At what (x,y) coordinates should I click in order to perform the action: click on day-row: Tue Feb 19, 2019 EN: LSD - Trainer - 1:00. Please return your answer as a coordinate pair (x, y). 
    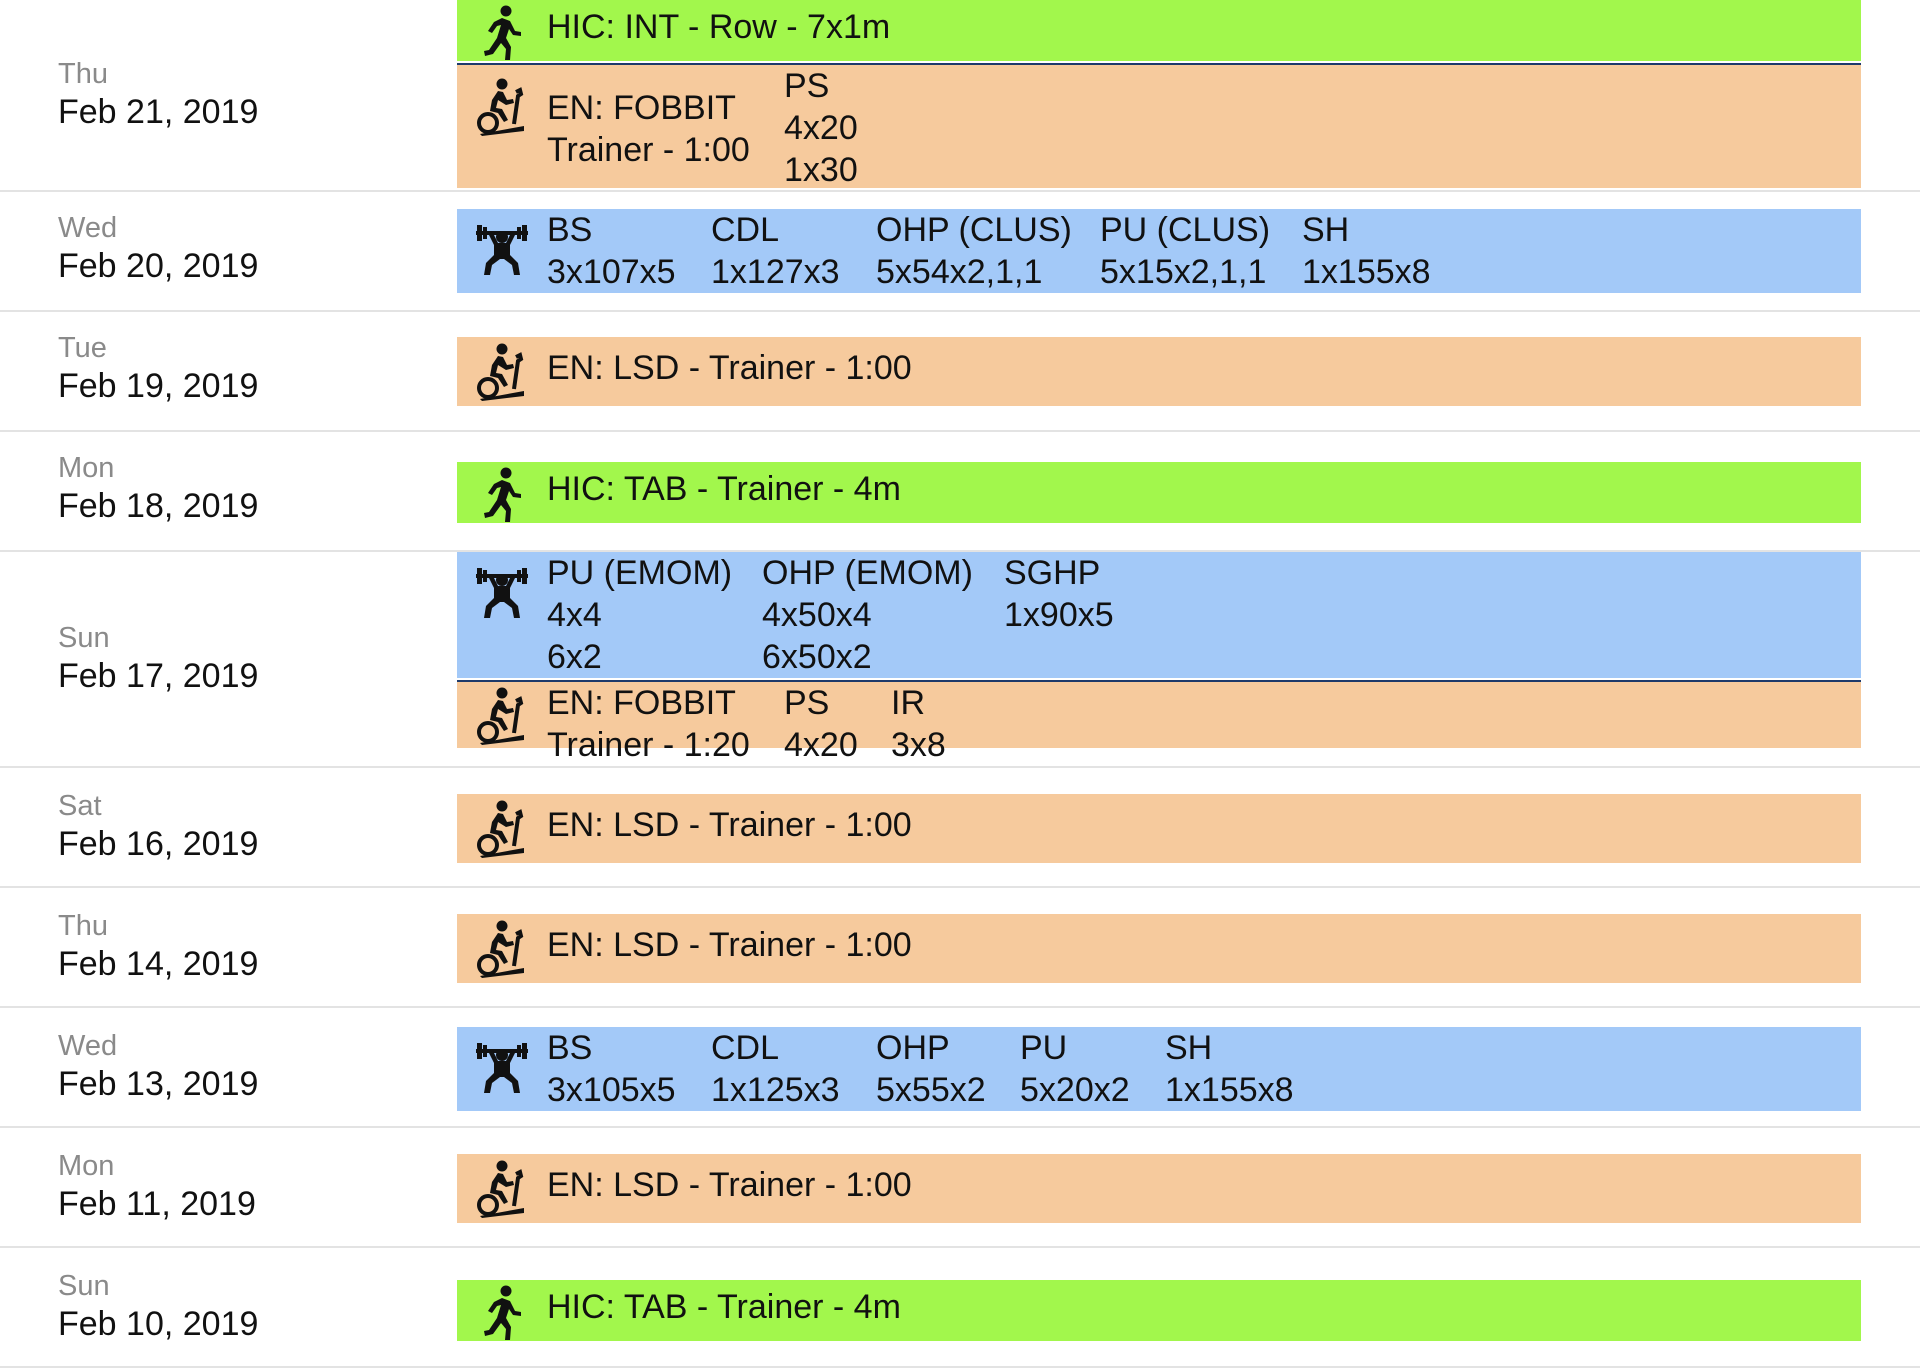
    Looking at the image, I should click on (960, 372).